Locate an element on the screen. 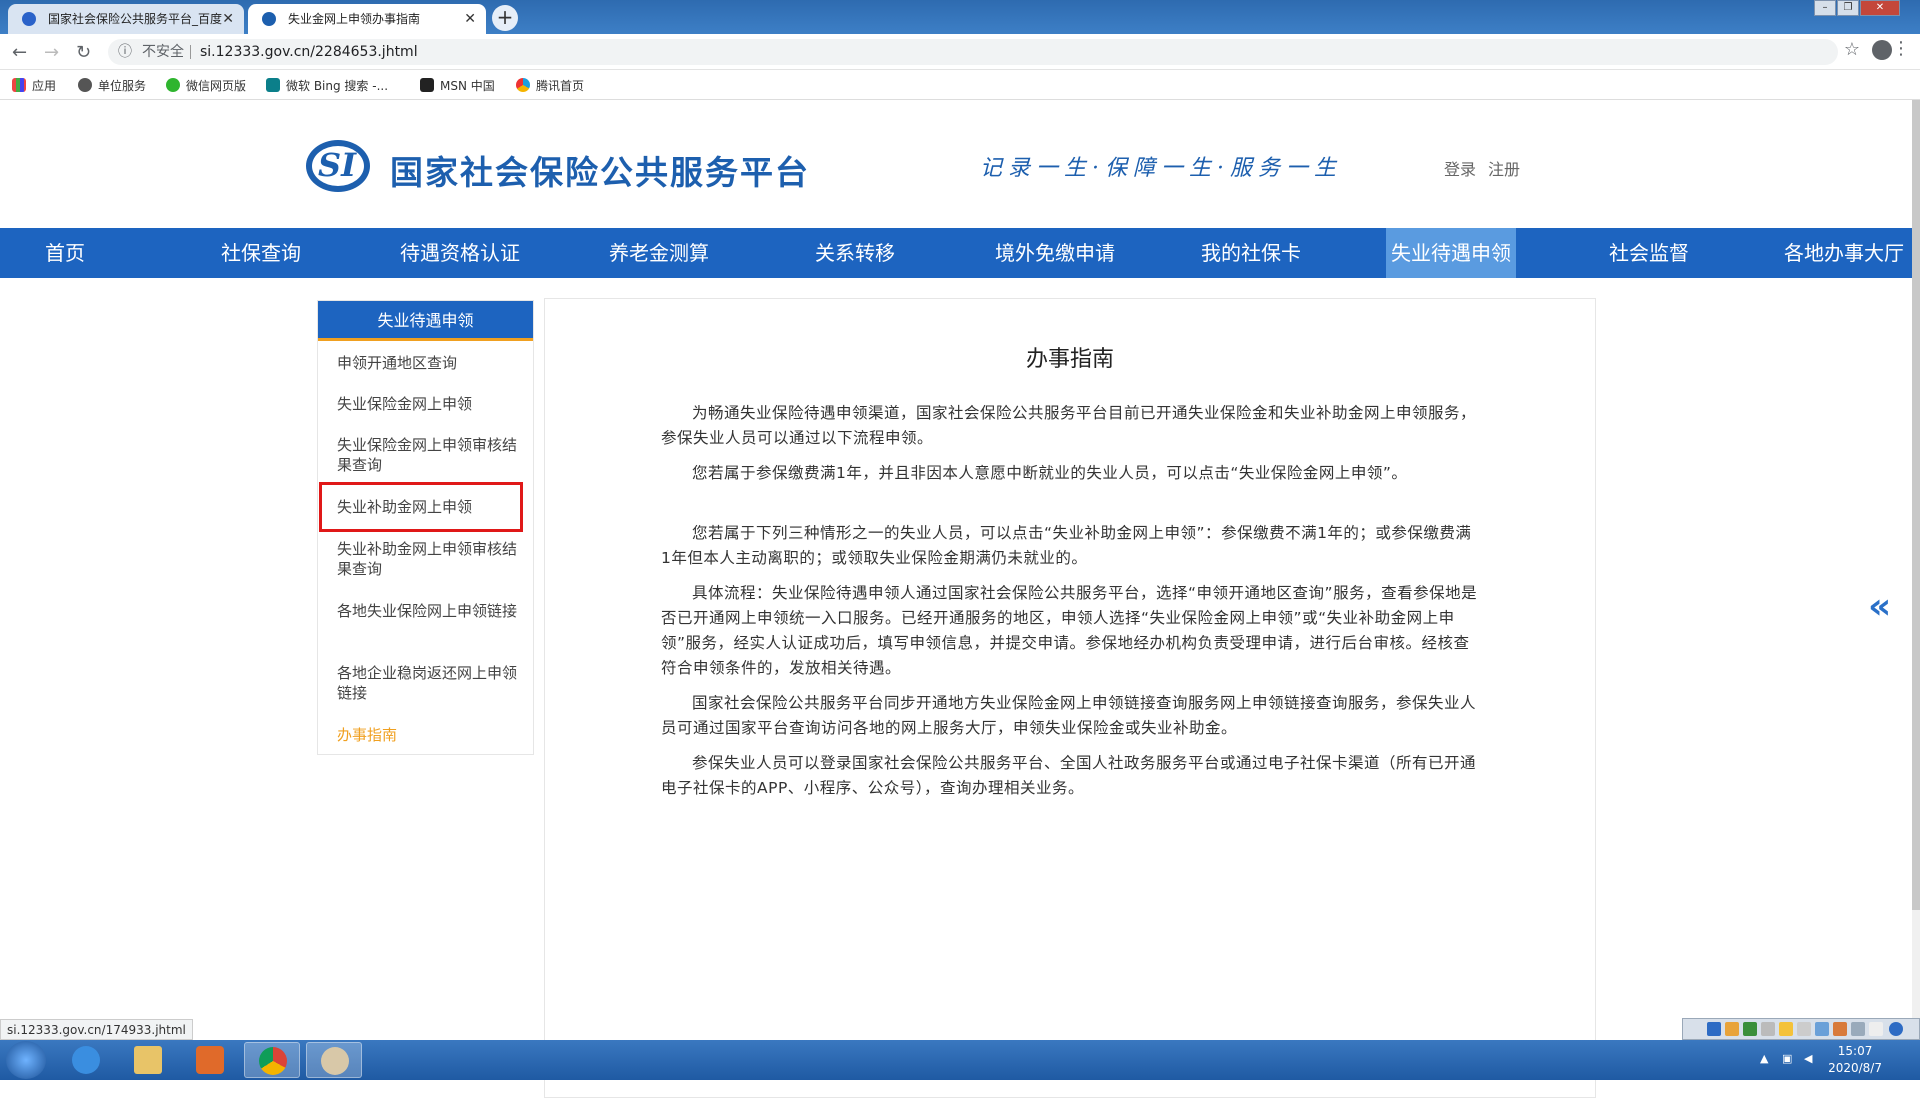 The width and height of the screenshot is (1920, 1098). nav-home: 首页 is located at coordinates (65, 253).